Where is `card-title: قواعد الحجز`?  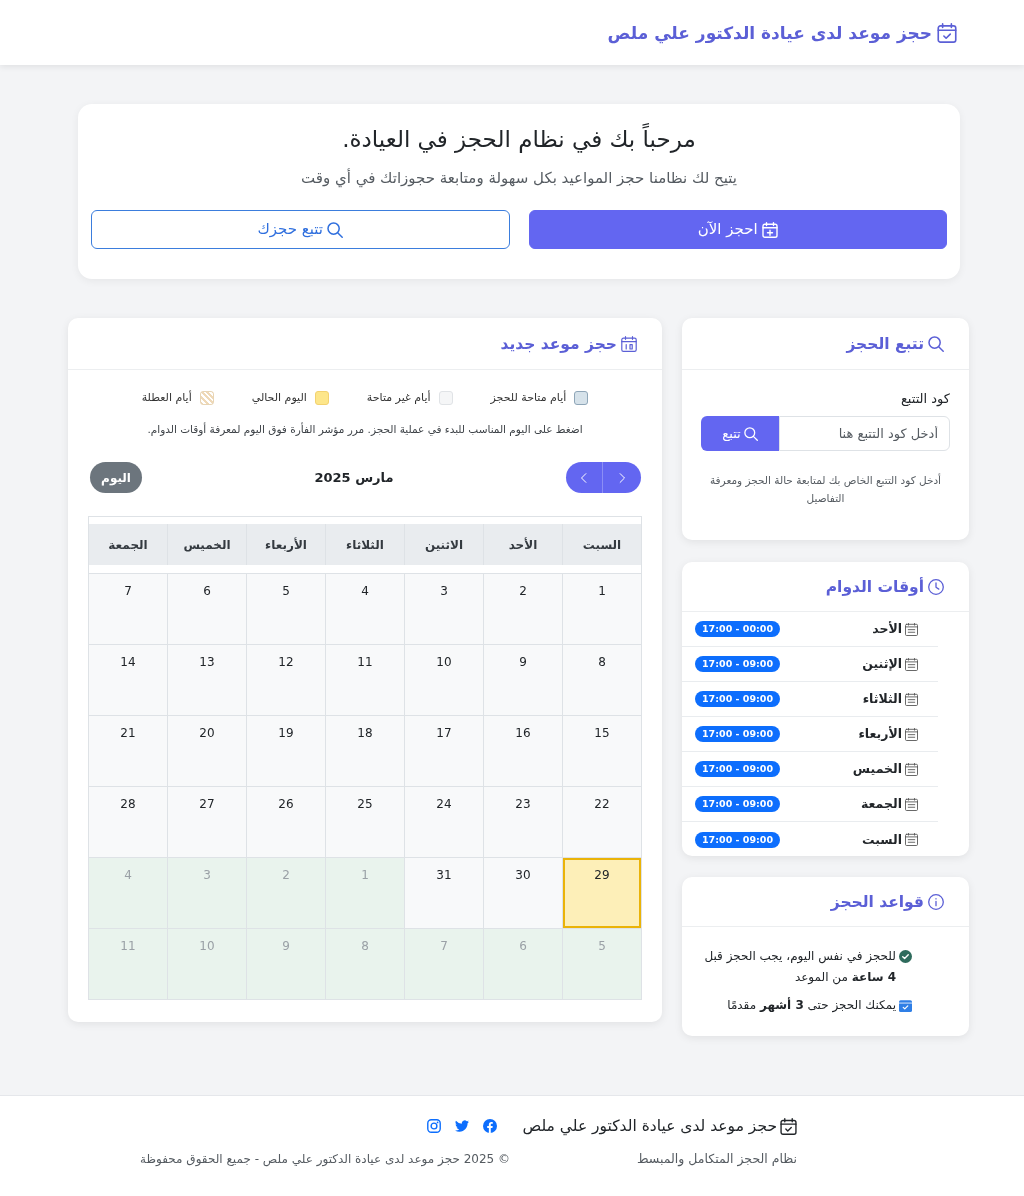 card-title: قواعد الحجز is located at coordinates (877, 902).